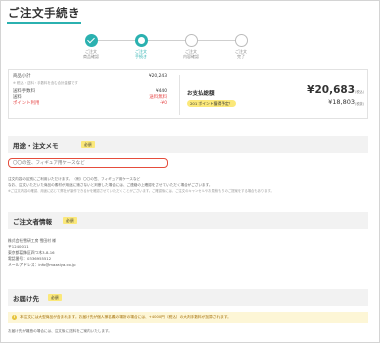 The width and height of the screenshot is (380, 343). What do you see at coordinates (188, 297) in the screenshot?
I see `delivery-section-header: お届け先 必須` at bounding box center [188, 297].